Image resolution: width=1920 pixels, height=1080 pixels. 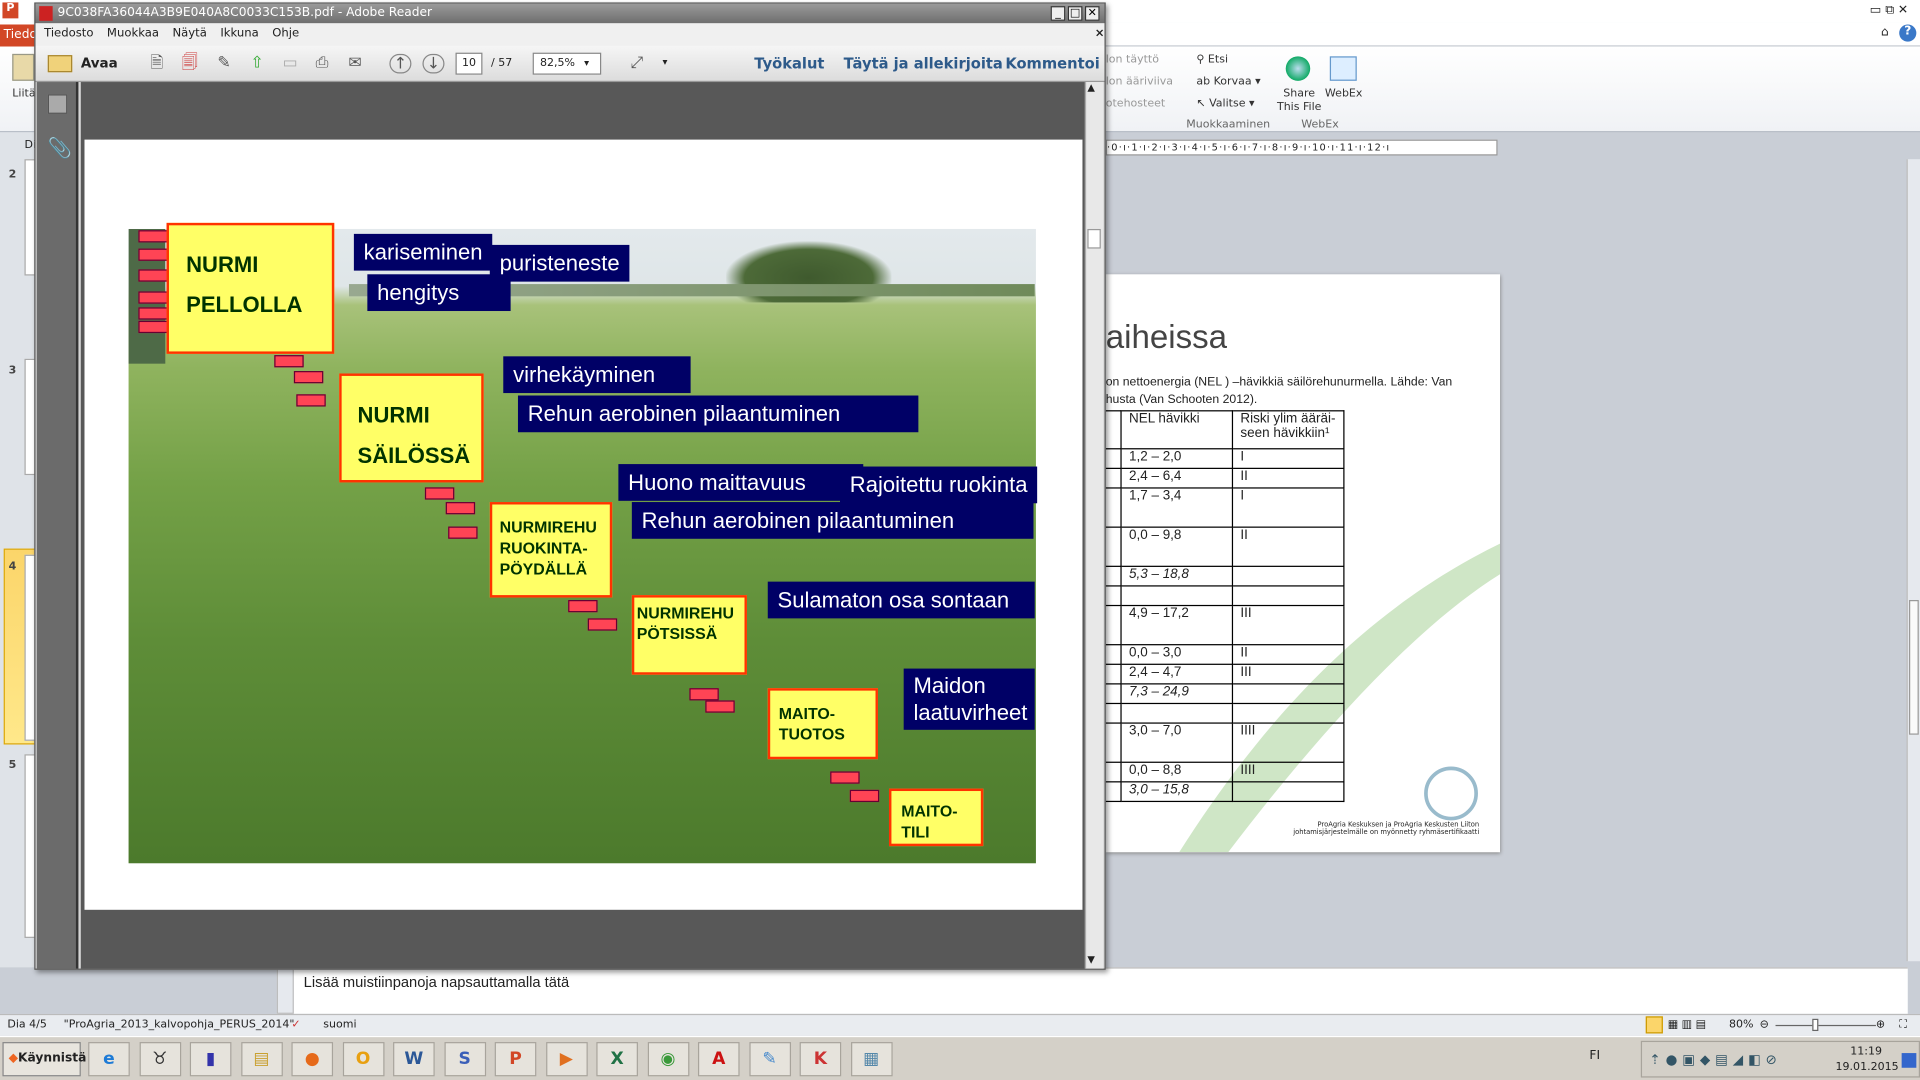 What do you see at coordinates (1094, 525) in the screenshot?
I see `vertical-scrollbar: ▲ ▼` at bounding box center [1094, 525].